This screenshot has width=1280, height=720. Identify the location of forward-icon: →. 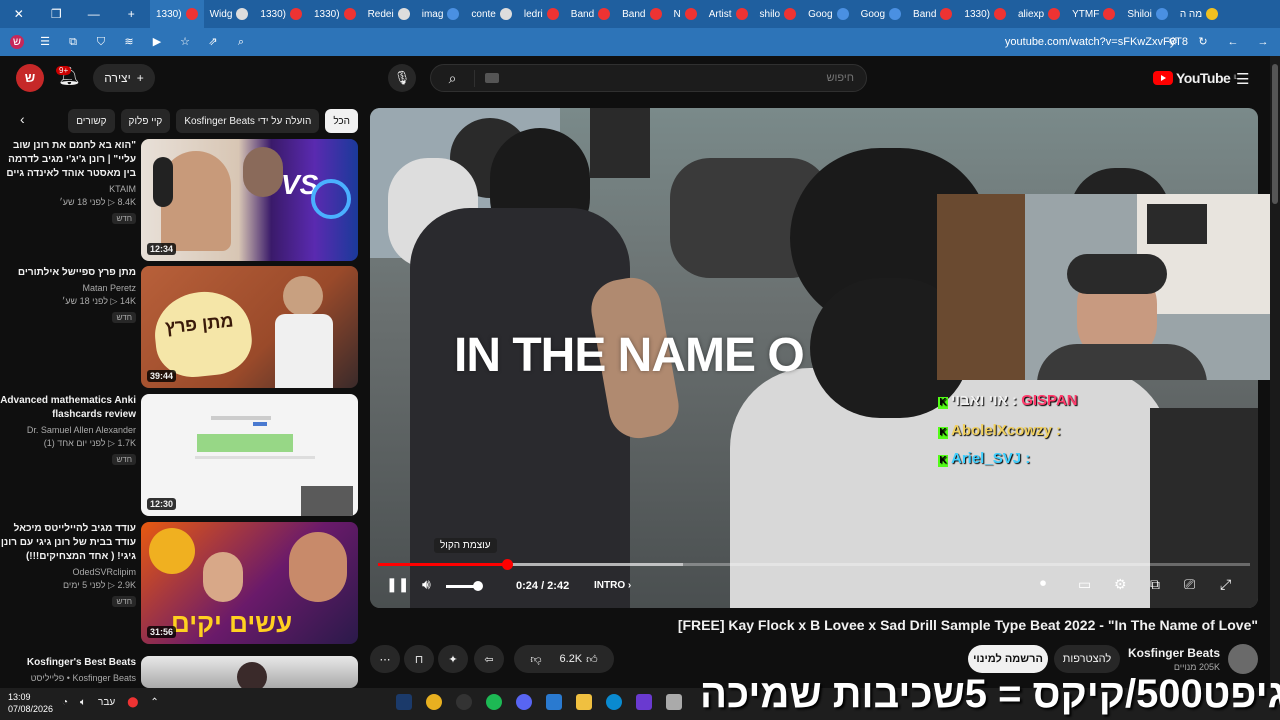
(1263, 42).